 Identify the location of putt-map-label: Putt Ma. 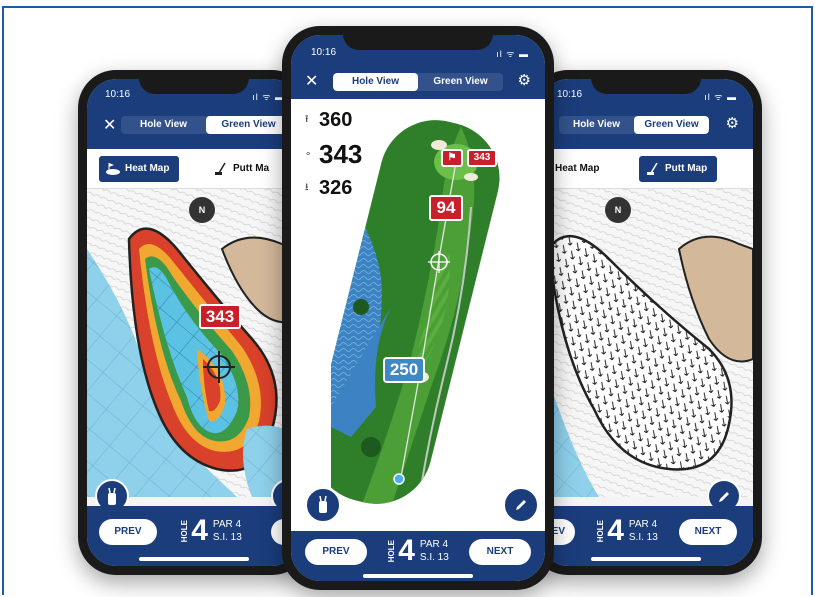
(251, 168).